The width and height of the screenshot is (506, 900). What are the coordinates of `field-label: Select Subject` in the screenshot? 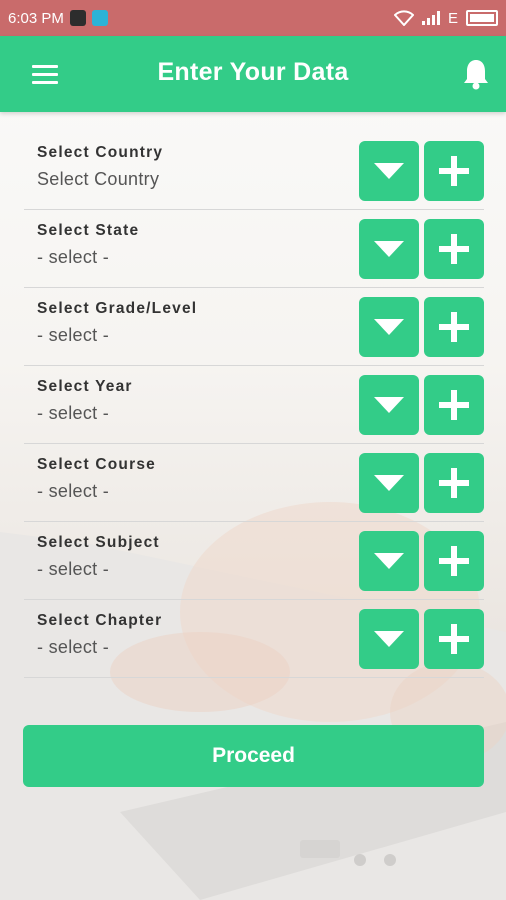 It's located at (98, 542).